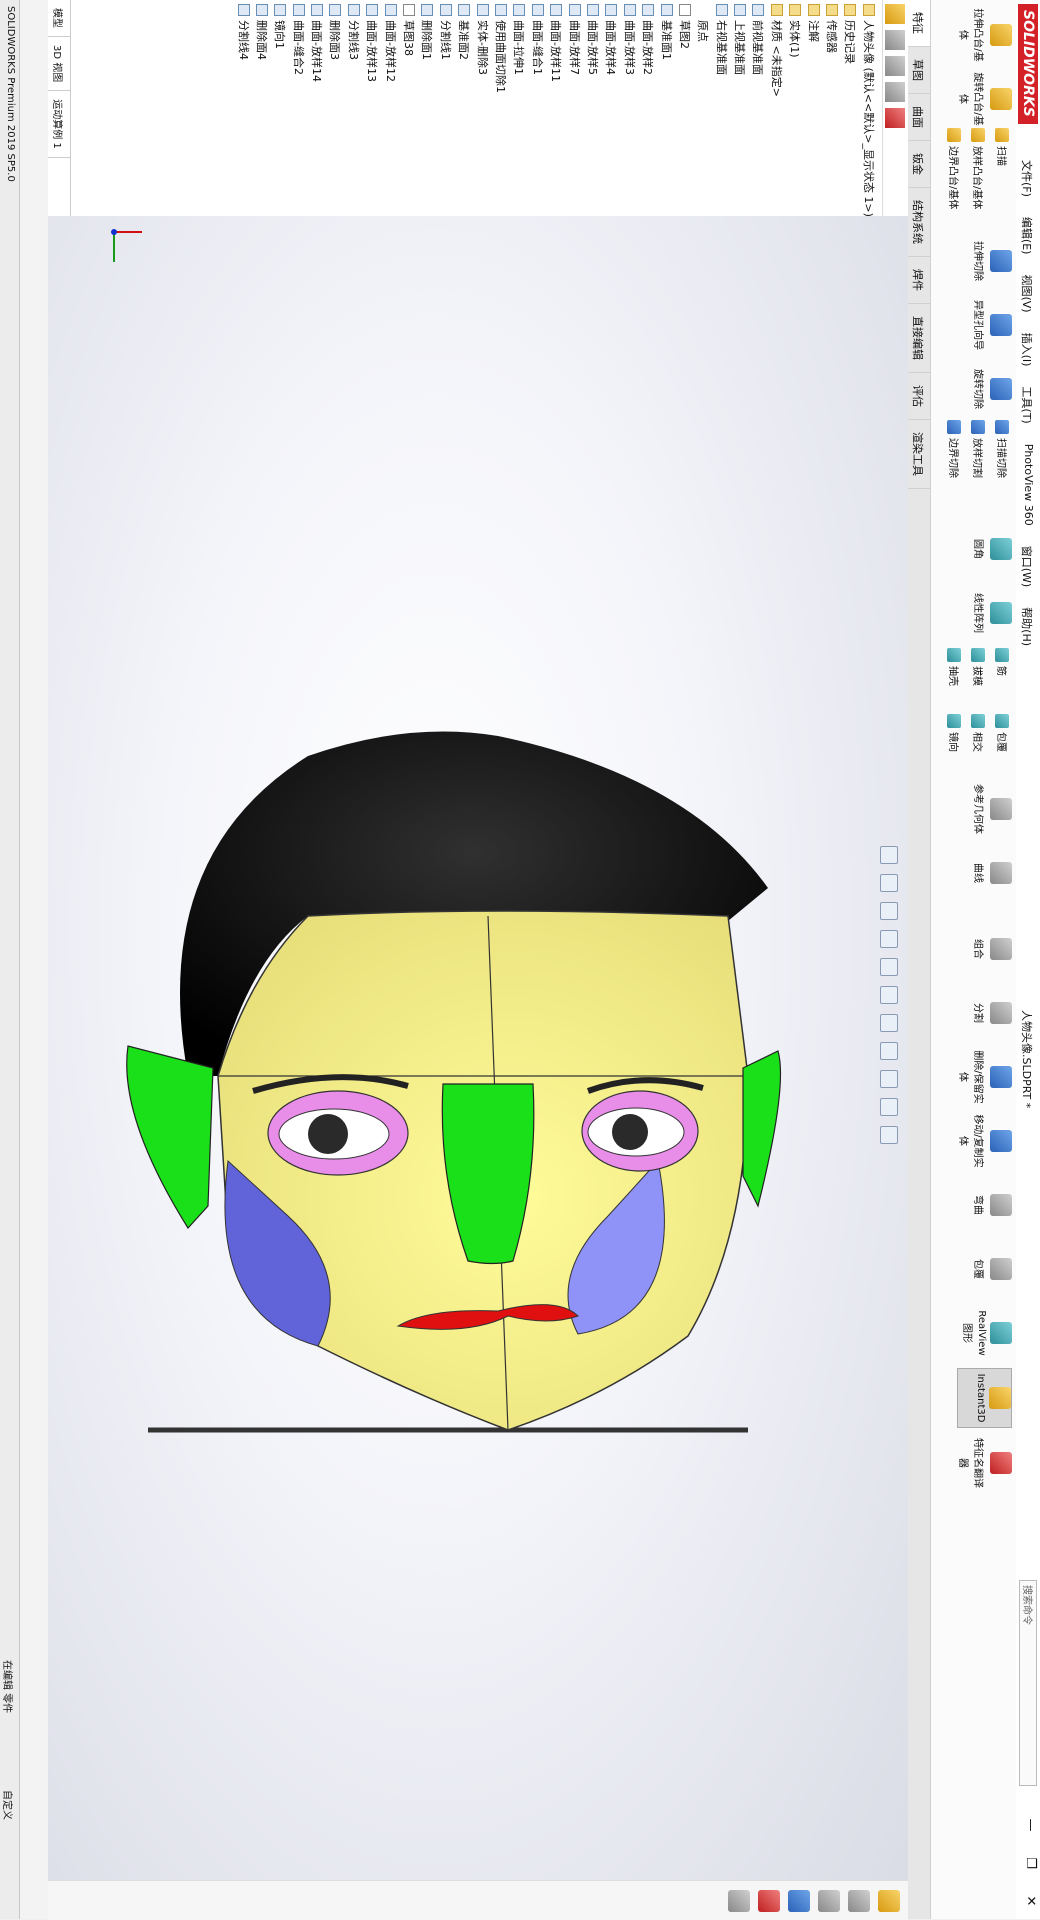 This screenshot has width=1040, height=1920. What do you see at coordinates (919, 454) in the screenshot?
I see `tab-render-tools: 渲染工具` at bounding box center [919, 454].